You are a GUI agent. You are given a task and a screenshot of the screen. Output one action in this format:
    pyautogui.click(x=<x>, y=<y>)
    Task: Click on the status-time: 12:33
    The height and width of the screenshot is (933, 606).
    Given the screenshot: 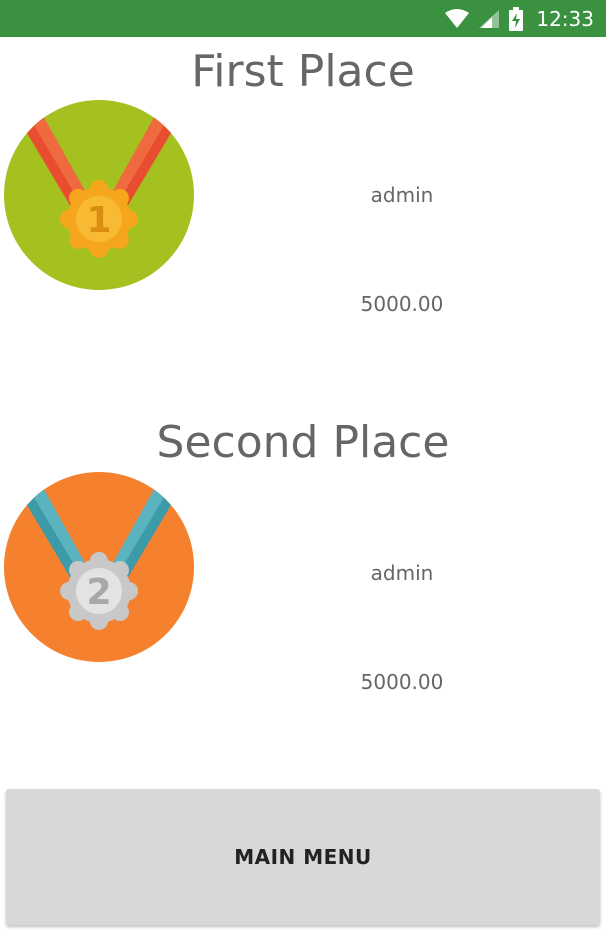 What is the action you would take?
    pyautogui.click(x=565, y=18)
    